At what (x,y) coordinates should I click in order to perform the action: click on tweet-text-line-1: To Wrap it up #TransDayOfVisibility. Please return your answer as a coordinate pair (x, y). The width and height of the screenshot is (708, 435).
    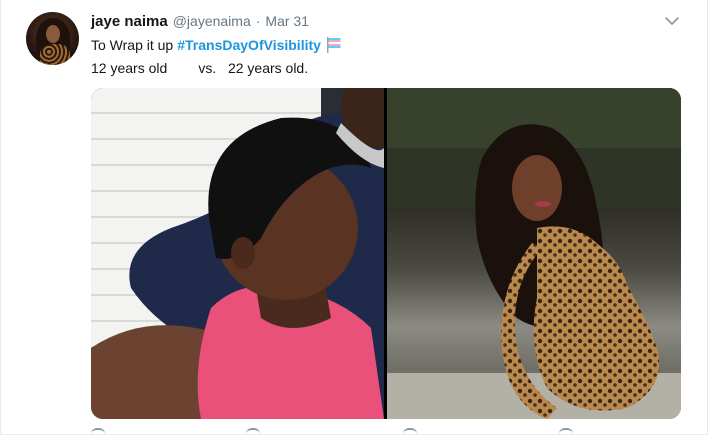
    Looking at the image, I should click on (217, 45).